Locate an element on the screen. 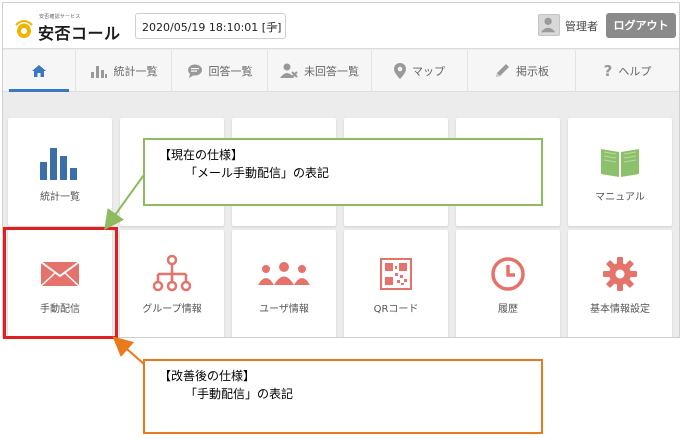  tile-statistics: 統計一覧 is located at coordinates (60, 172).